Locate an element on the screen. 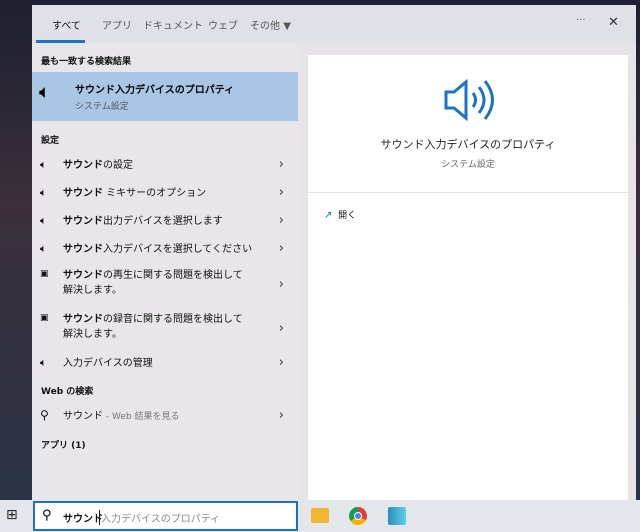  search-suggestion-text: 入力デバイスのプロパティ is located at coordinates (159, 517).